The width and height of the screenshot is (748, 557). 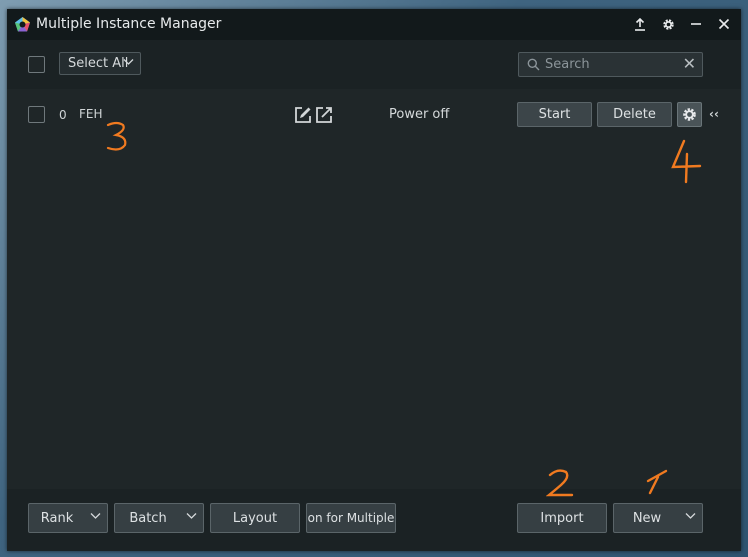 I want to click on delete-button: Delete, so click(x=634, y=114).